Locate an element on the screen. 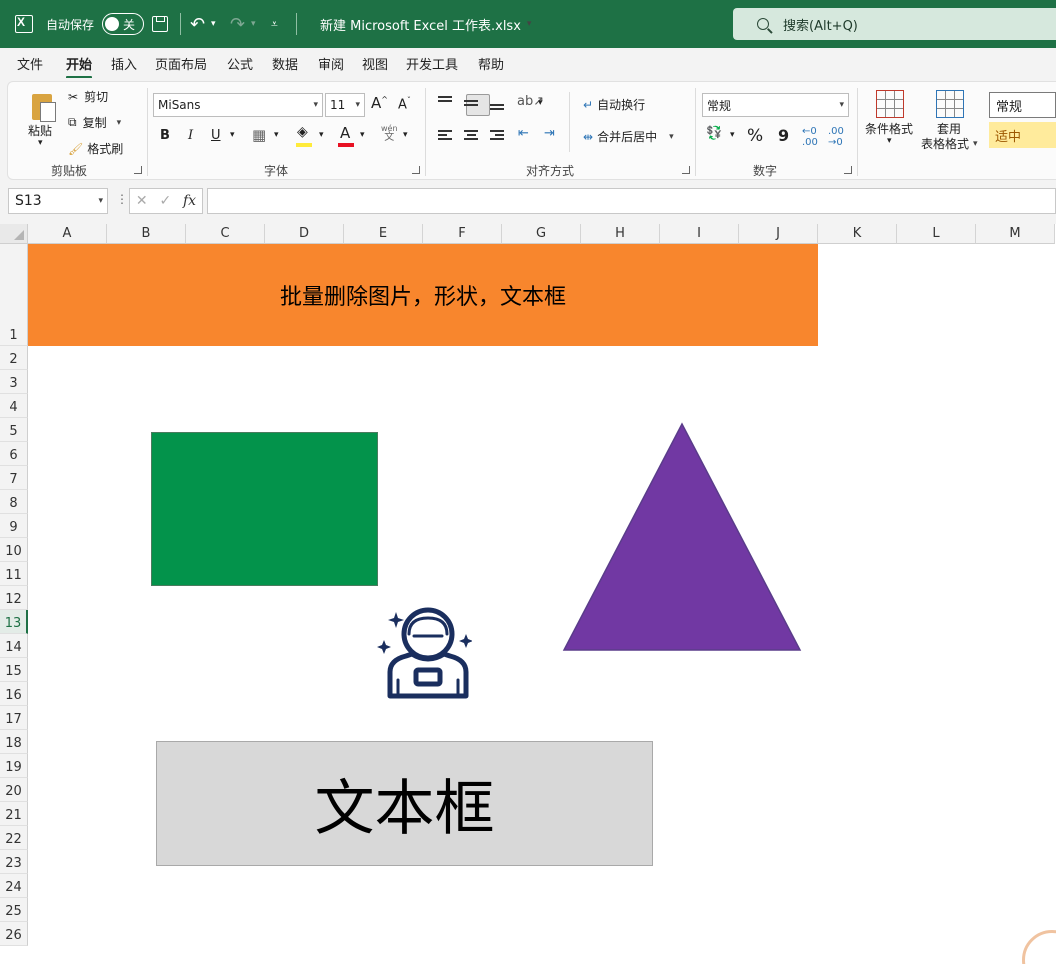 The height and width of the screenshot is (964, 1056). decrease-decimal-icon: .00 →0 is located at coordinates (836, 137).